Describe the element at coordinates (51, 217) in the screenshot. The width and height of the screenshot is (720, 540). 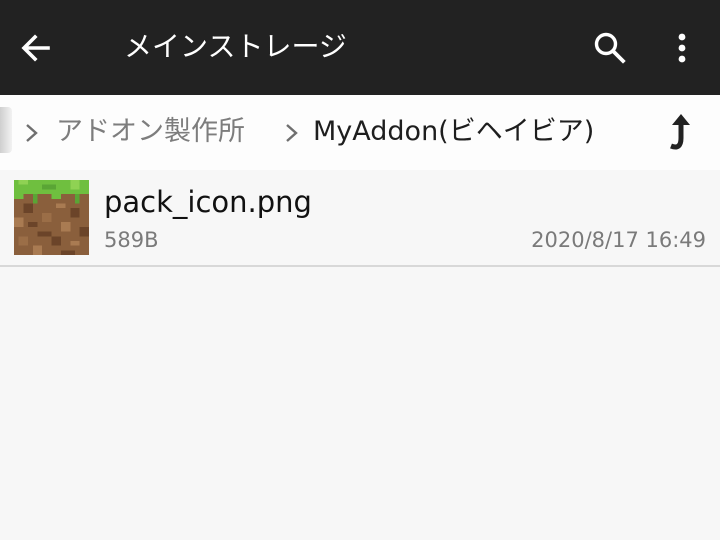
I see `grass-block-image` at that location.